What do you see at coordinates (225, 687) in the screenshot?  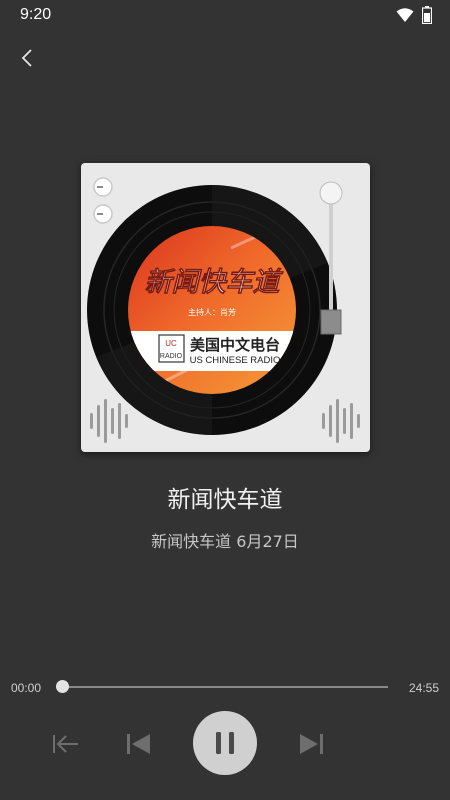 I see `progress-bar` at bounding box center [225, 687].